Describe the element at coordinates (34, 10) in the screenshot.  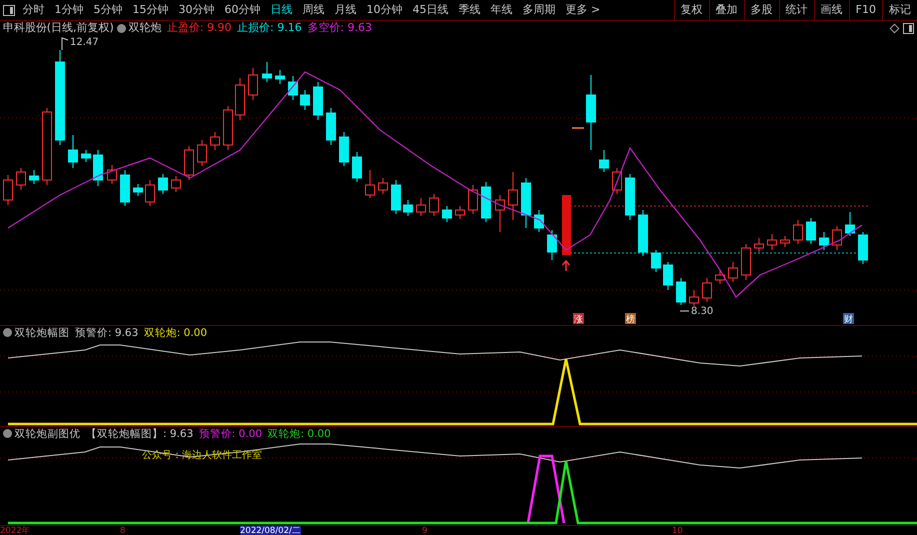
I see `period-tab: 分时` at that location.